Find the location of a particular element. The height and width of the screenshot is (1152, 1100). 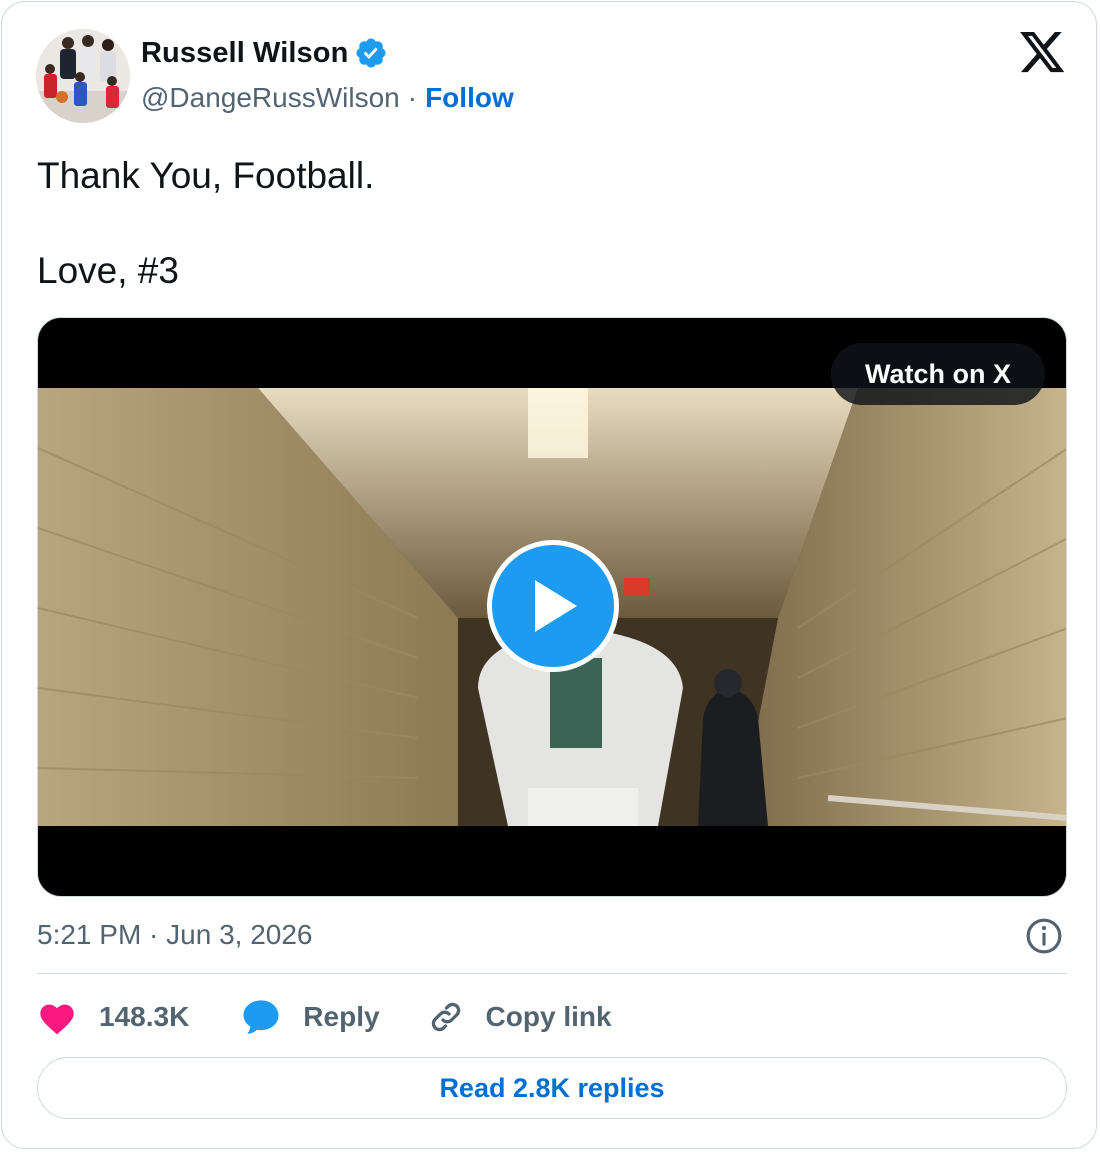

author-name-row: Russell Wilson is located at coordinates (264, 53).